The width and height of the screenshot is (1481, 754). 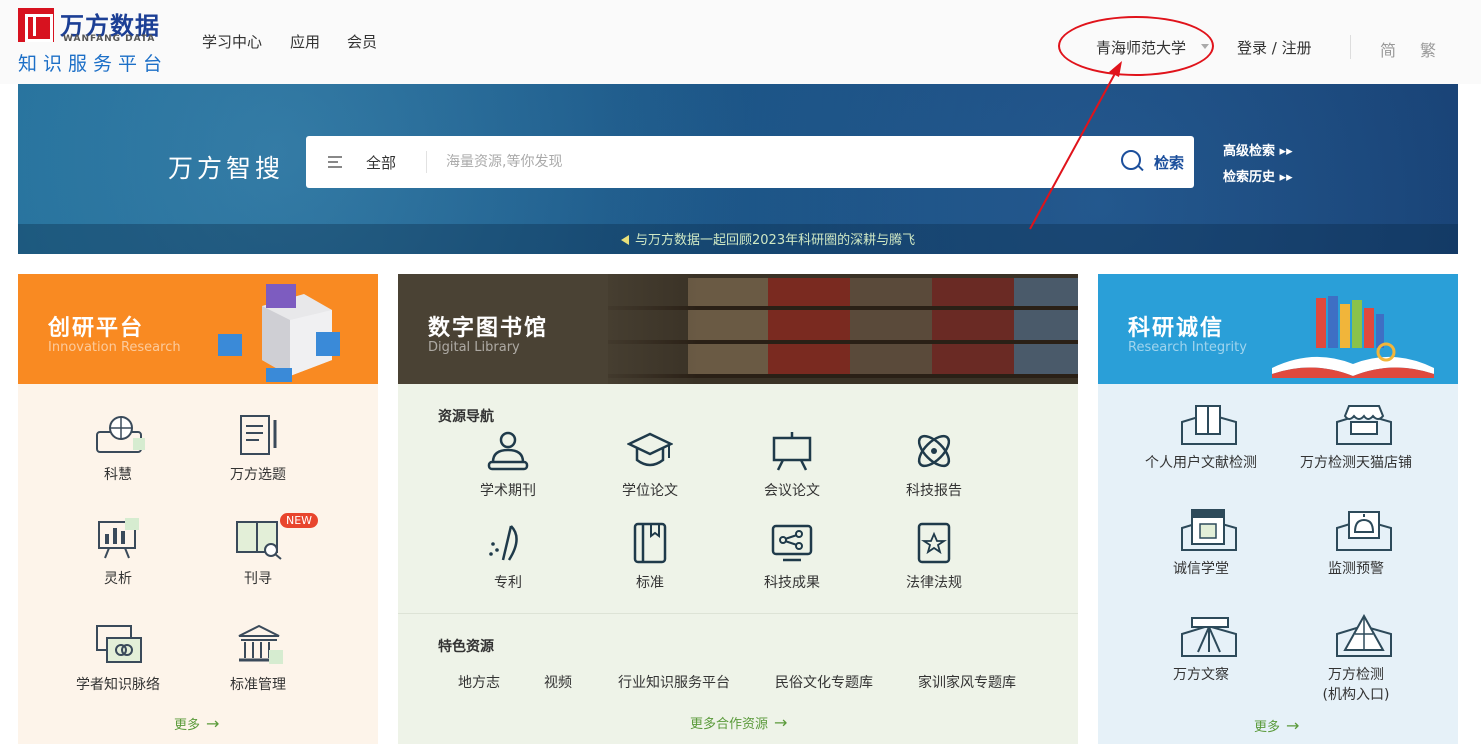 What do you see at coordinates (1207, 423) in the screenshot?
I see `open-book-icon` at bounding box center [1207, 423].